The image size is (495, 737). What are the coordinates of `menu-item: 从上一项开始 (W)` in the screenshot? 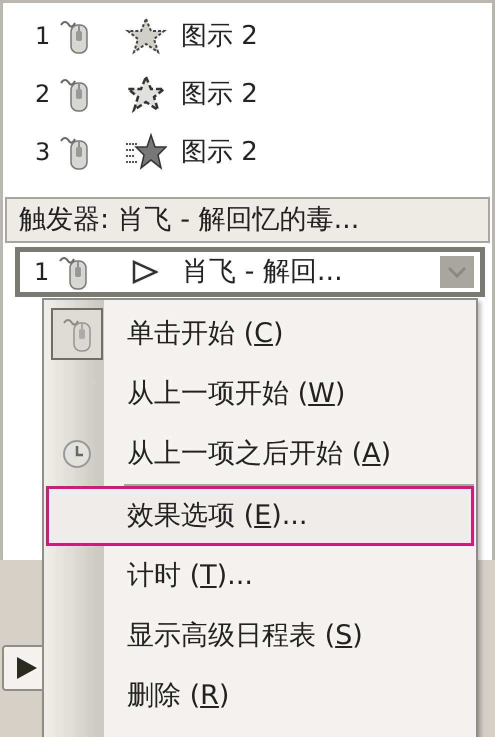 It's located at (260, 394).